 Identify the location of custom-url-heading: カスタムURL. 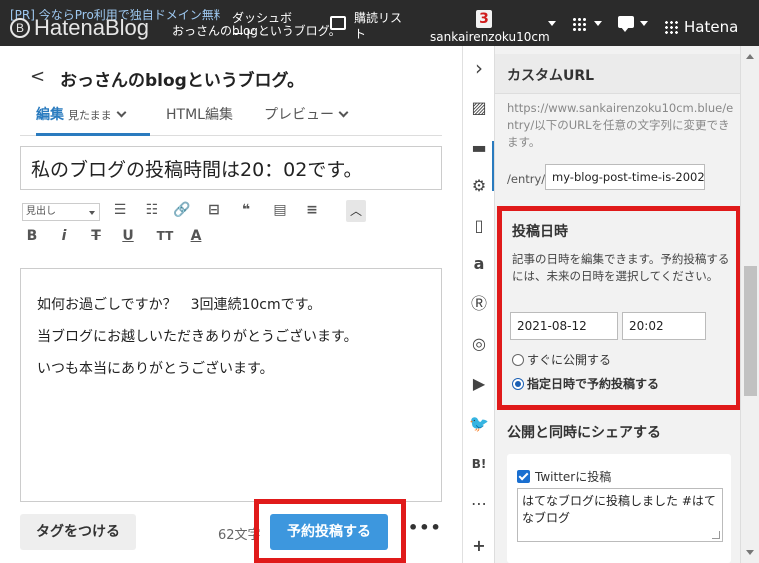
(618, 74).